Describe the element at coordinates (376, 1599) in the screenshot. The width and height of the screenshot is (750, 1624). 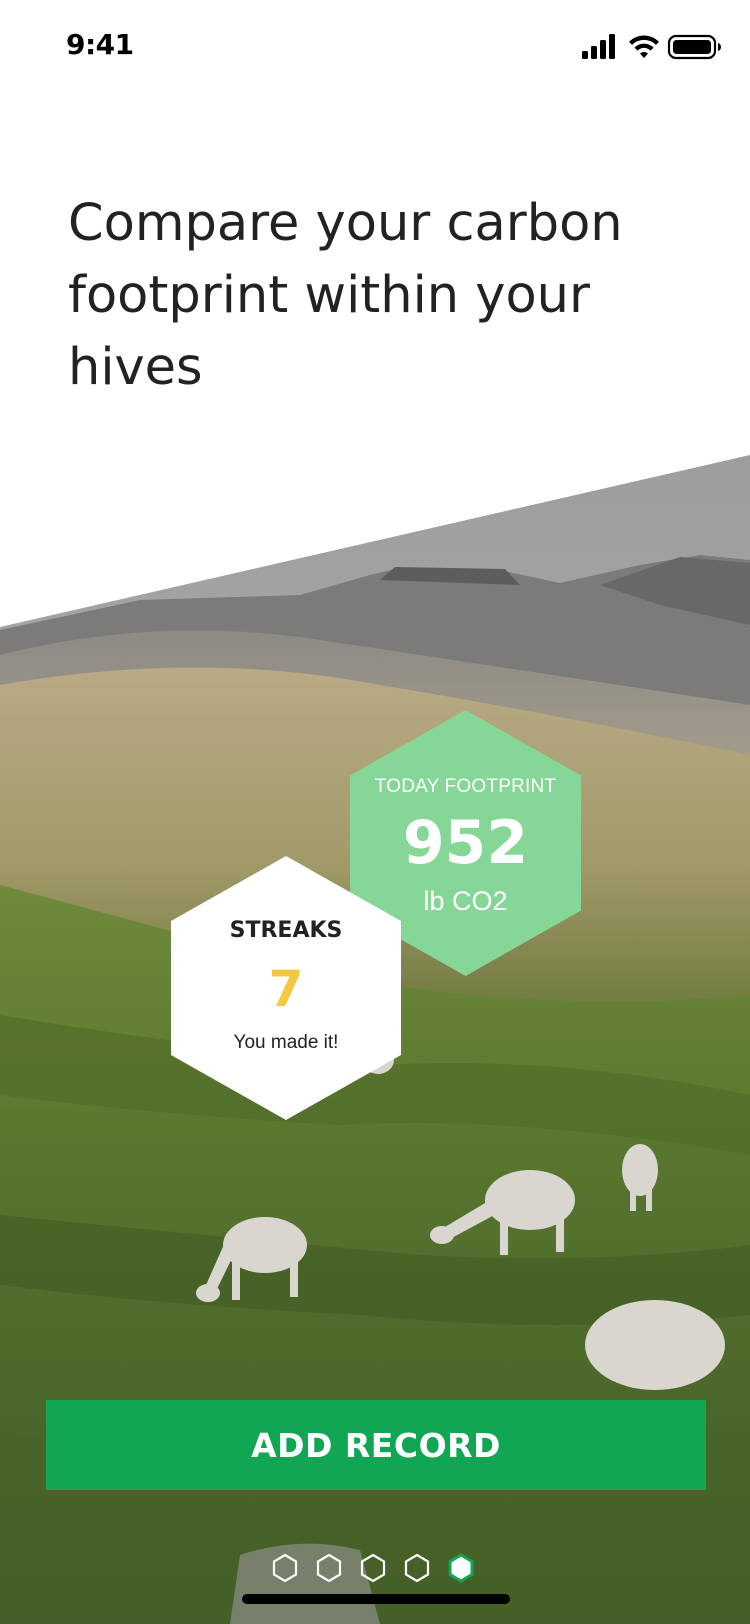
I see `home-indicator` at that location.